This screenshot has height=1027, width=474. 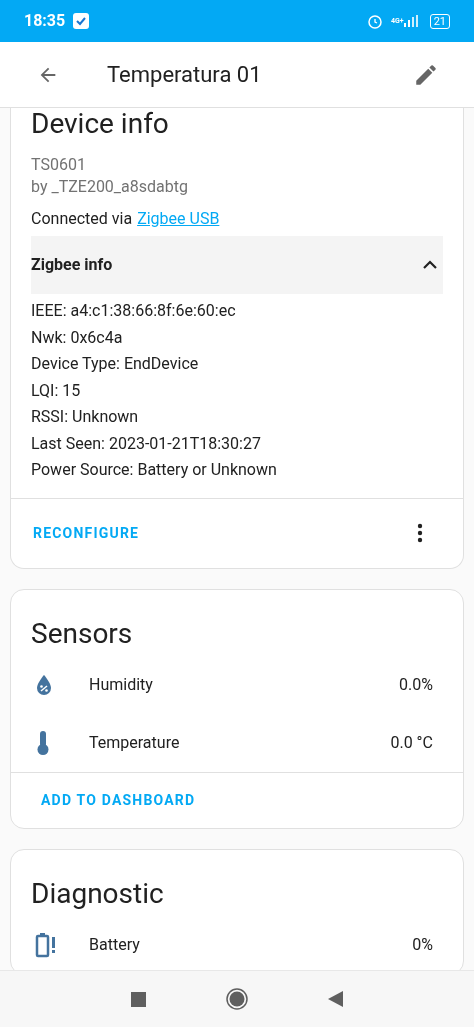 I want to click on entity-value: 0.0 °C, so click(x=411, y=742).